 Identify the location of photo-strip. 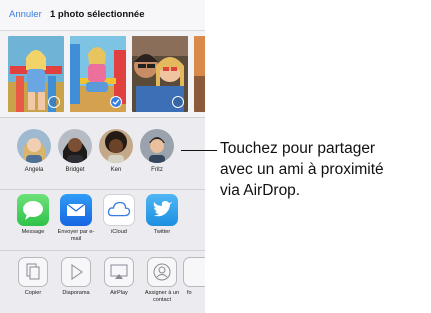
(102, 74).